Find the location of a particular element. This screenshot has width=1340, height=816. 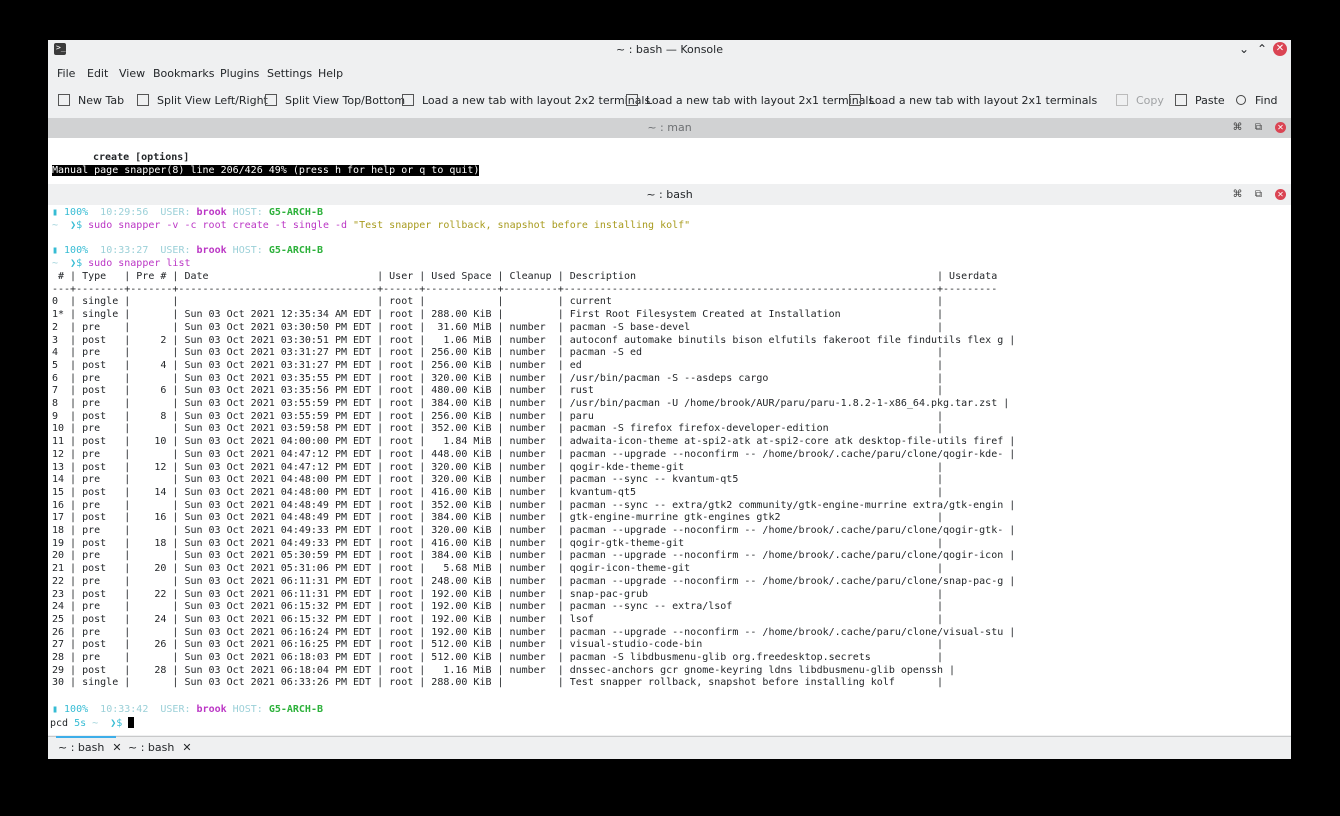

text-cursor is located at coordinates (131, 722).